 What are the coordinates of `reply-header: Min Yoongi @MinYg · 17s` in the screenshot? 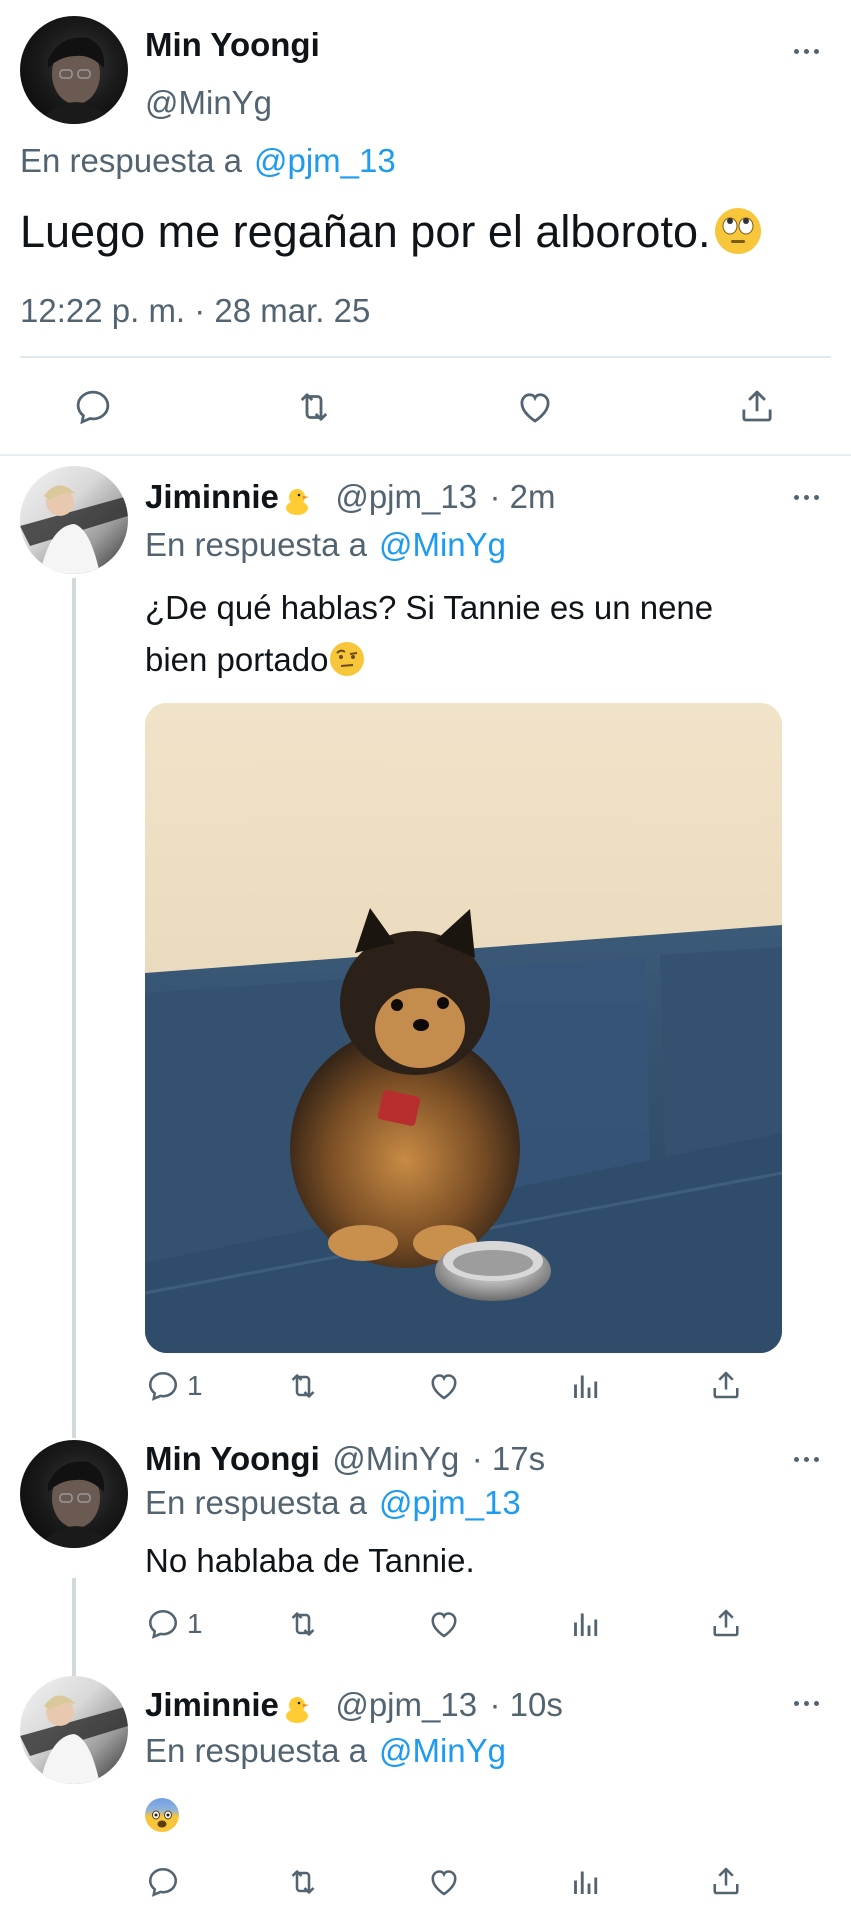 It's located at (345, 1459).